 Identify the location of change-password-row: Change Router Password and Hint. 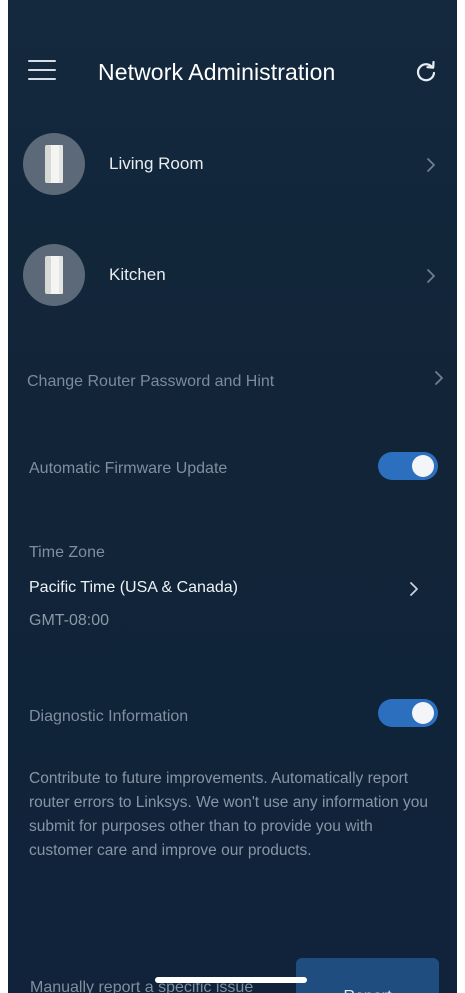
(232, 382).